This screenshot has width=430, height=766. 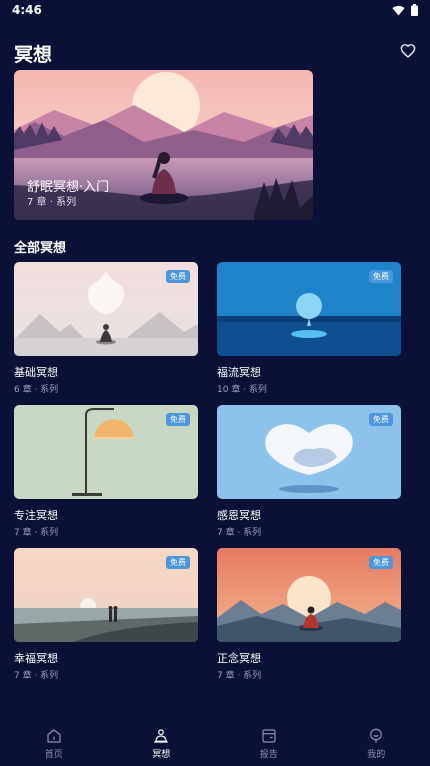 What do you see at coordinates (36, 515) in the screenshot?
I see `card-title: 专注冥想` at bounding box center [36, 515].